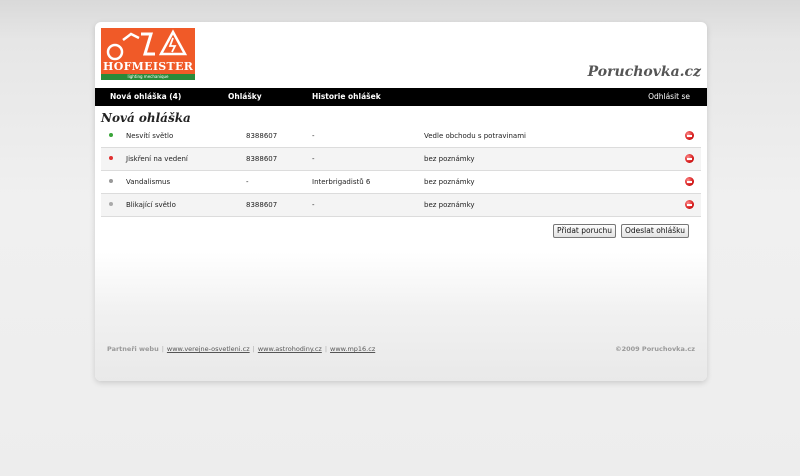  What do you see at coordinates (475, 136) in the screenshot?
I see `row-note: Vedle obchodu s potravinami` at bounding box center [475, 136].